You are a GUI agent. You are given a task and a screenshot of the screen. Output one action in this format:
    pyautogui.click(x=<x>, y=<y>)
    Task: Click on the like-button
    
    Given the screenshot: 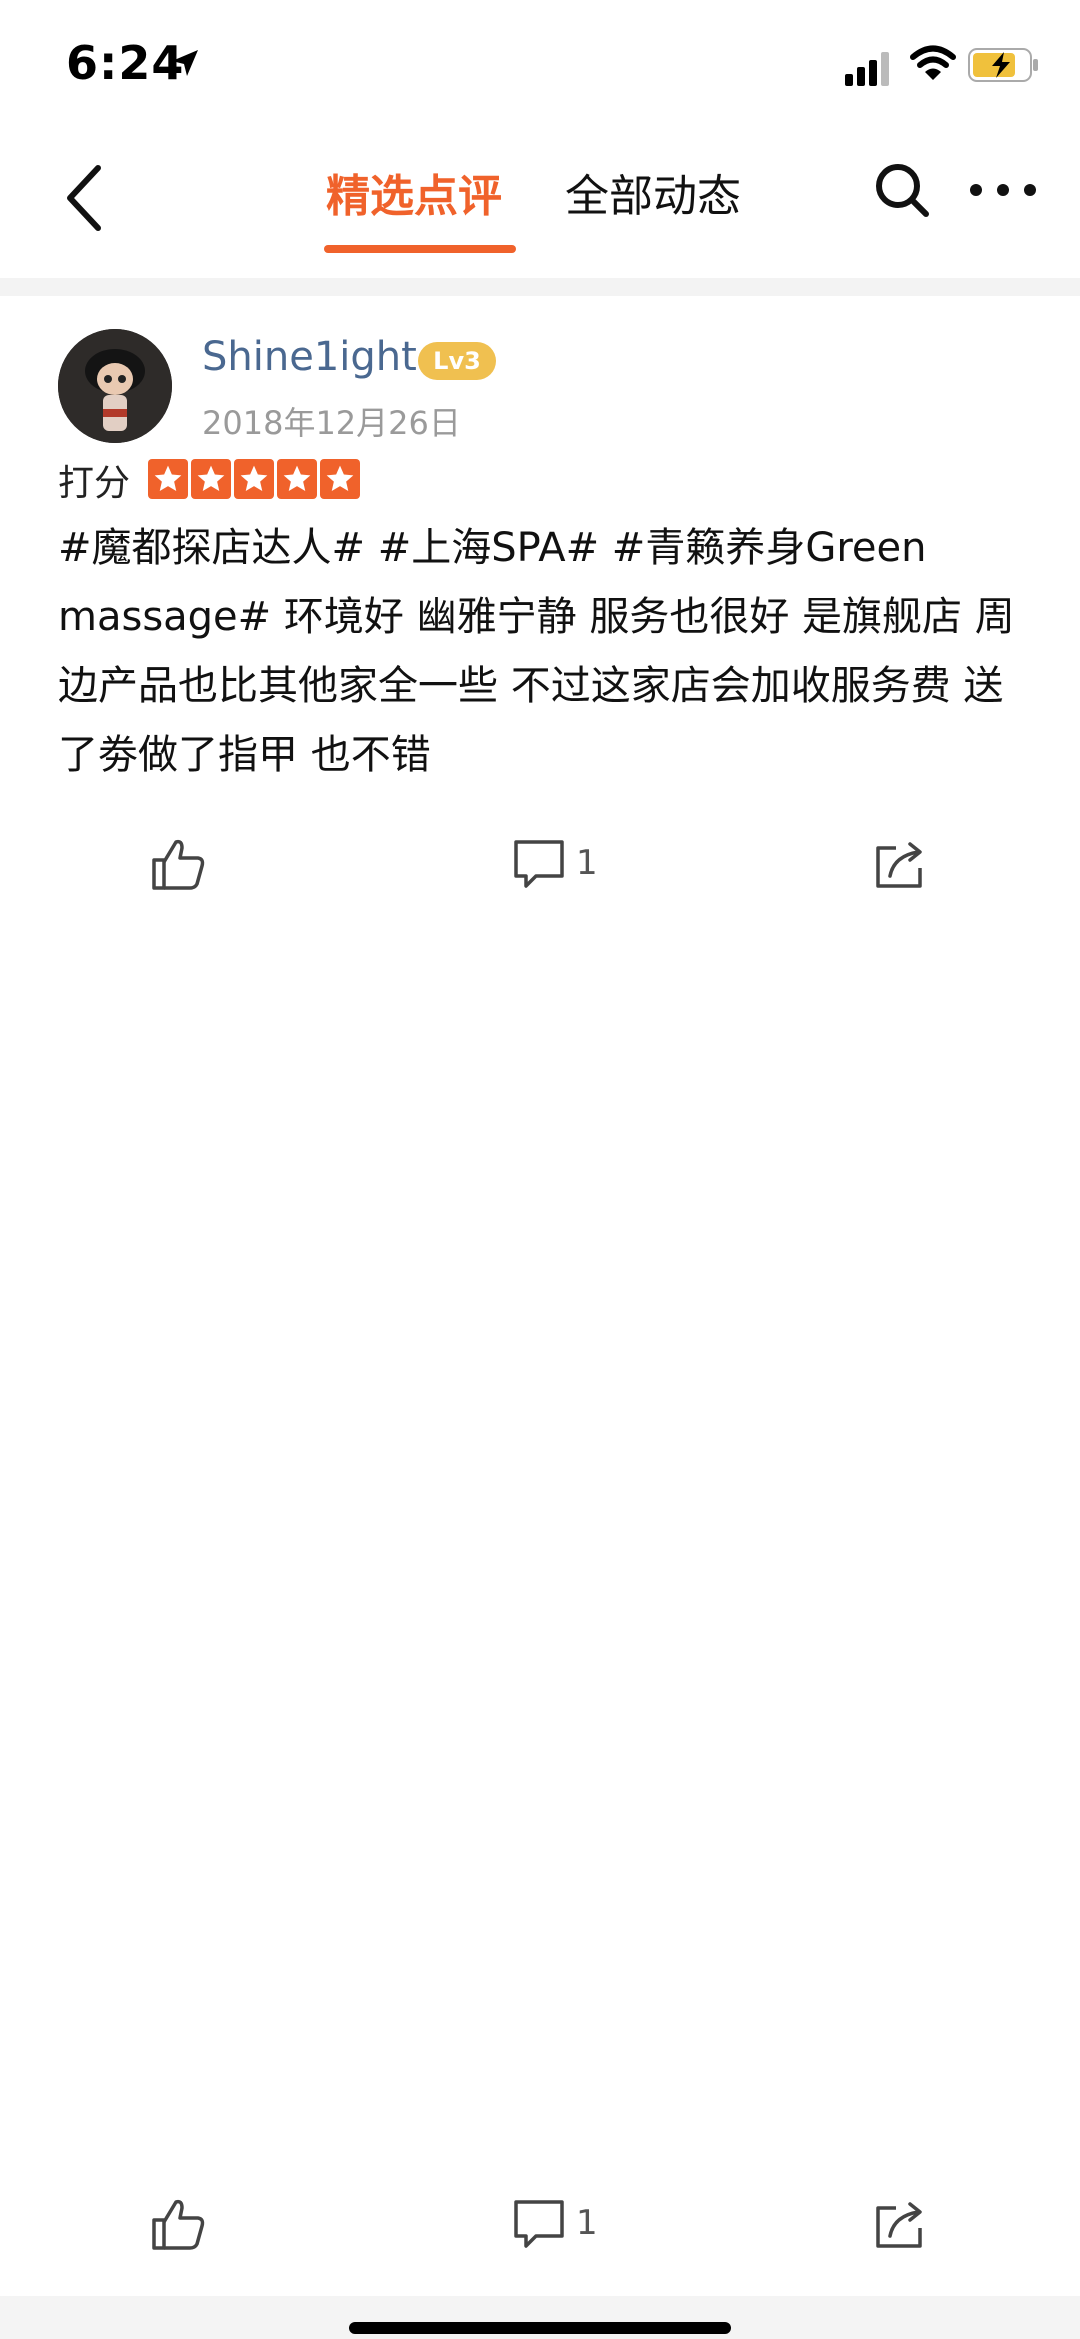 What is the action you would take?
    pyautogui.click(x=178, y=864)
    